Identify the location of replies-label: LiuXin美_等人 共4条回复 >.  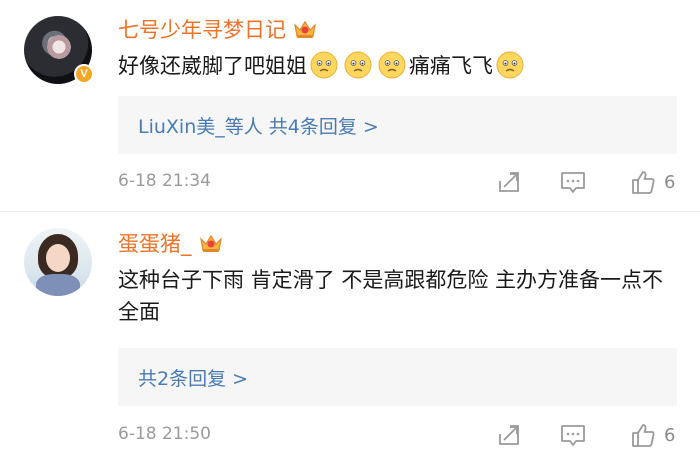
(258, 126).